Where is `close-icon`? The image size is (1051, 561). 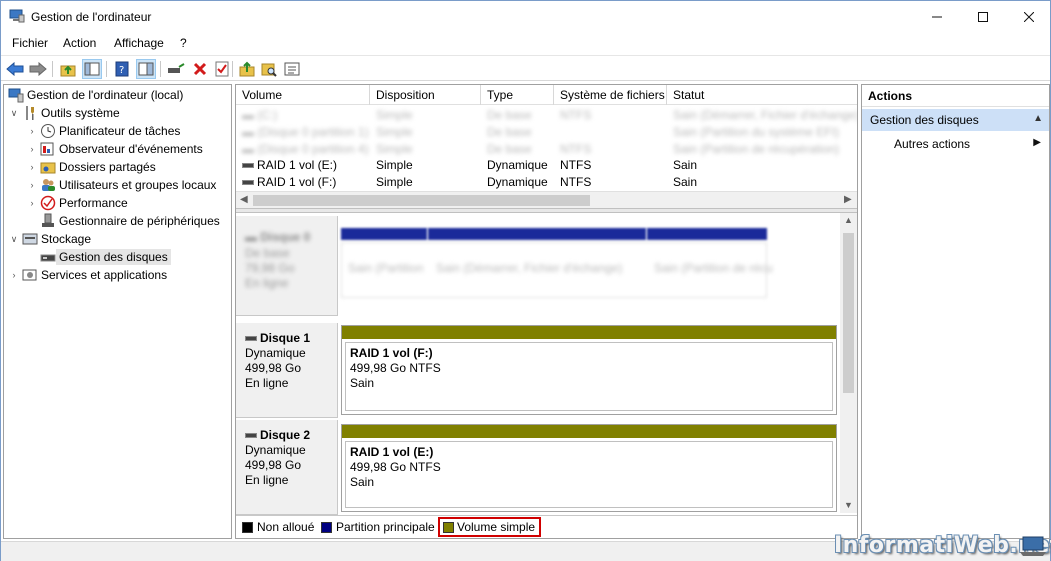
close-icon is located at coordinates (1029, 16).